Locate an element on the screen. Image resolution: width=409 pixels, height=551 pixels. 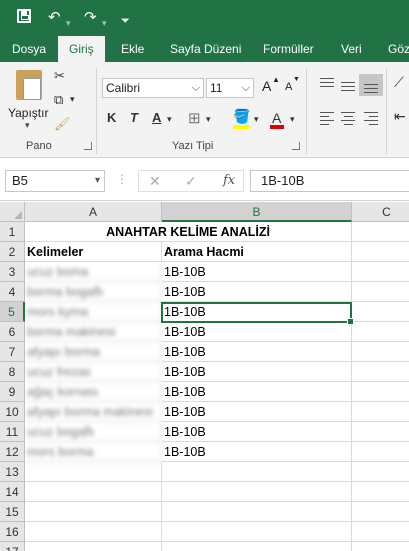
cell-b16 is located at coordinates (257, 532).